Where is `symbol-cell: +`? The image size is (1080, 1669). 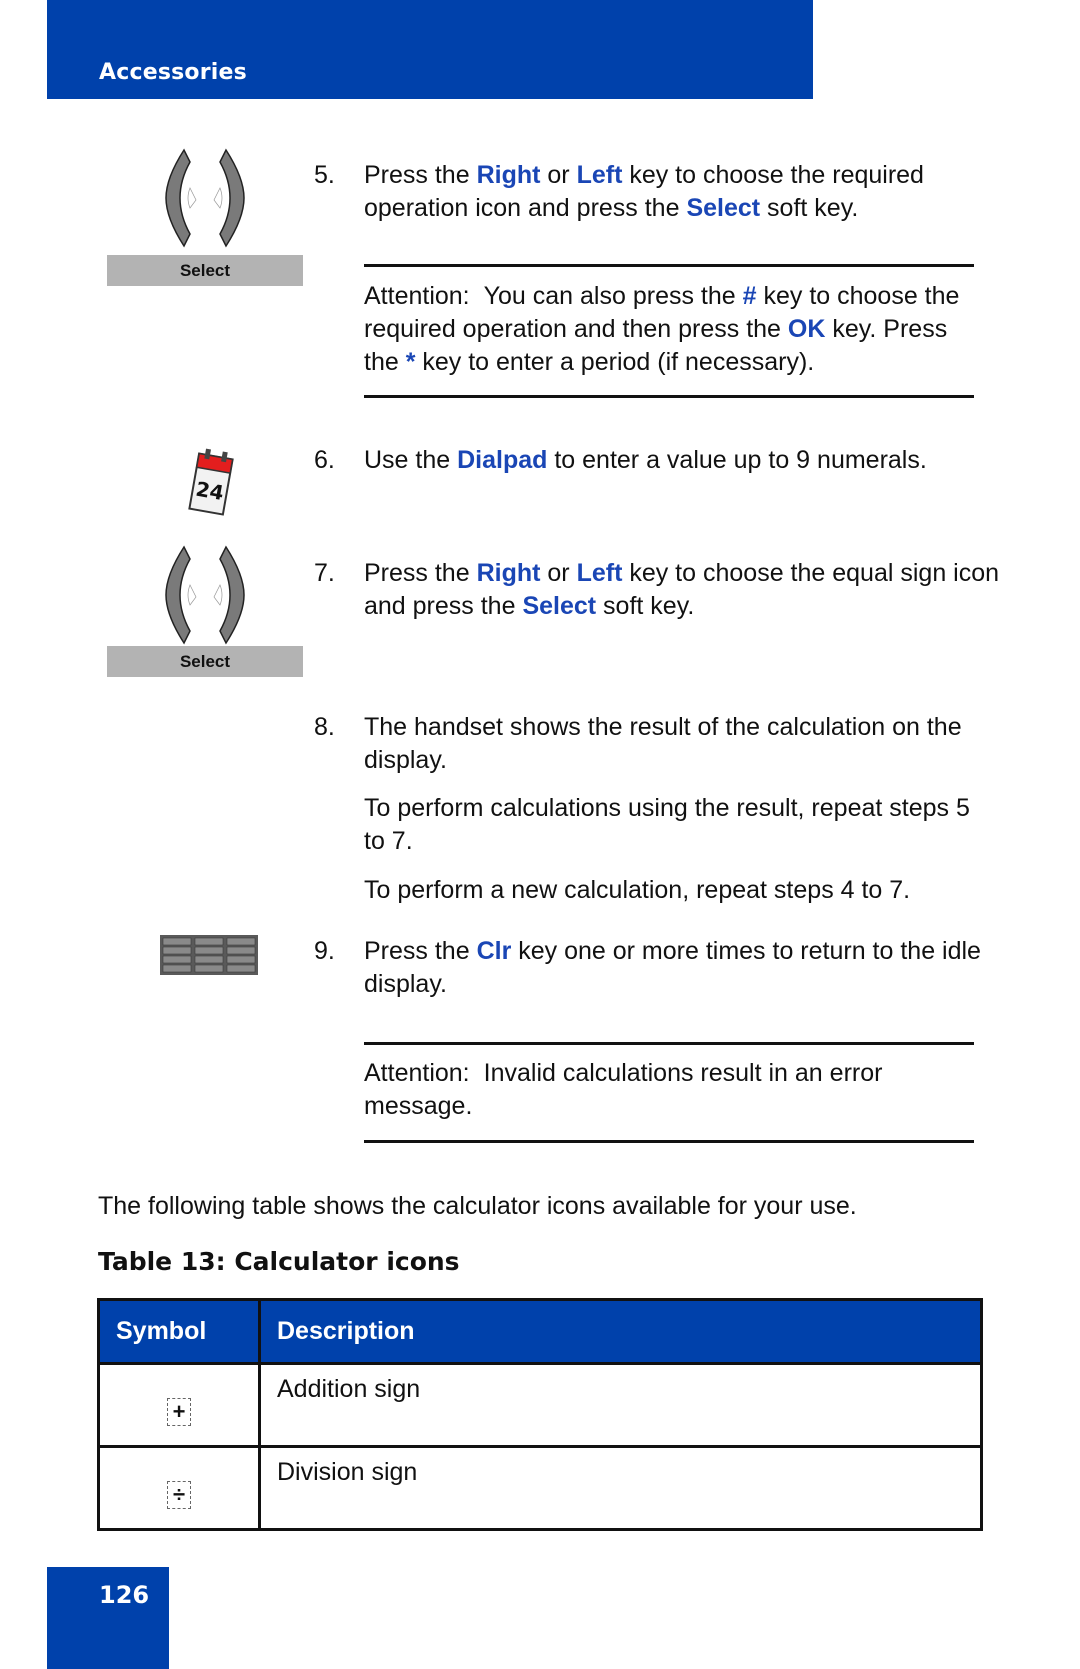 symbol-cell: + is located at coordinates (179, 1405).